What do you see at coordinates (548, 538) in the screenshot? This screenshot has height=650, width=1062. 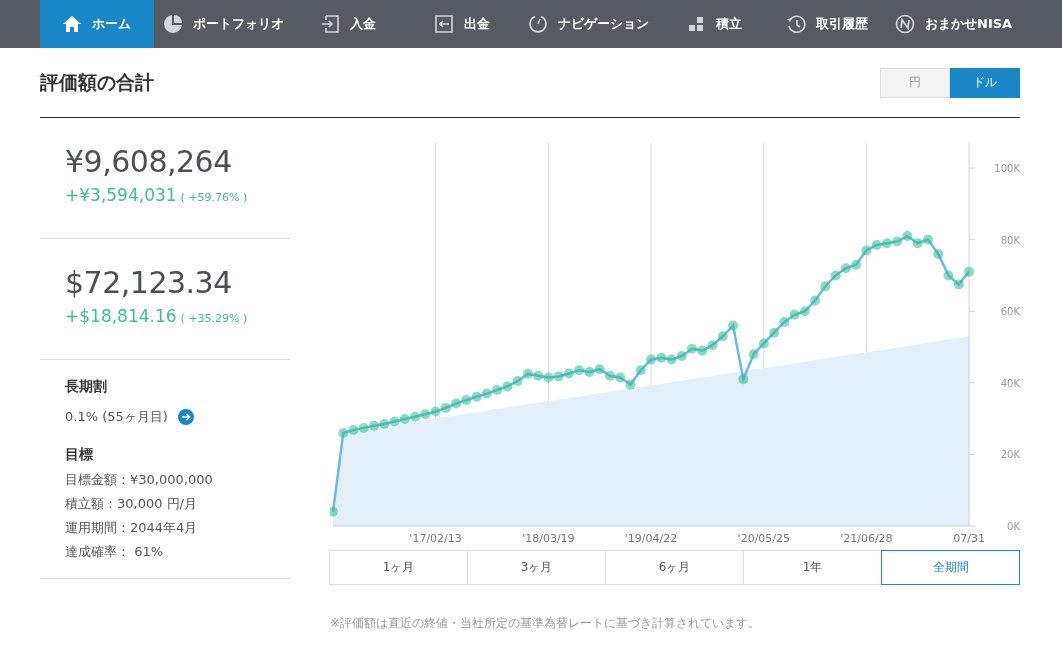 I see `x-tick-label: '18/03/19` at bounding box center [548, 538].